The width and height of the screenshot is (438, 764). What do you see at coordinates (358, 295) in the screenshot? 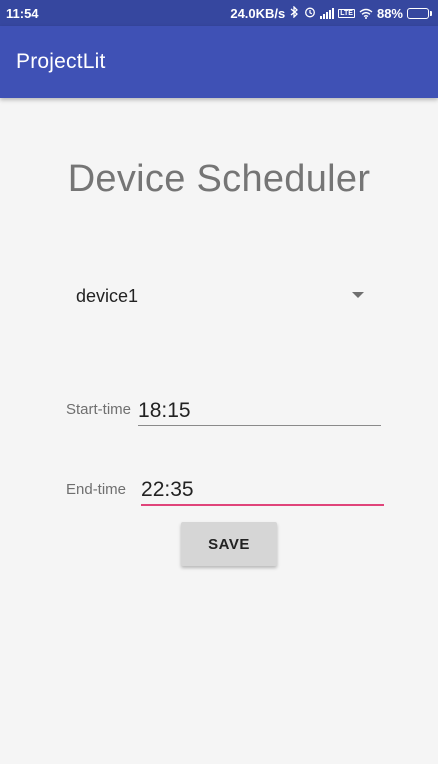
I see `dropdown-arrow-icon` at bounding box center [358, 295].